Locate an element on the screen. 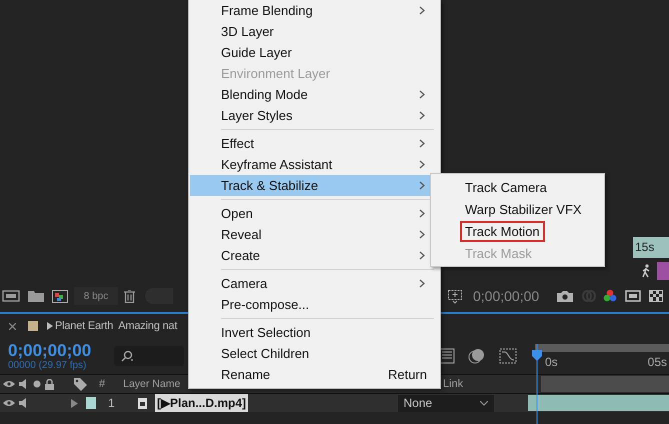 This screenshot has width=669, height=424. ruler-label: 0s is located at coordinates (551, 361).